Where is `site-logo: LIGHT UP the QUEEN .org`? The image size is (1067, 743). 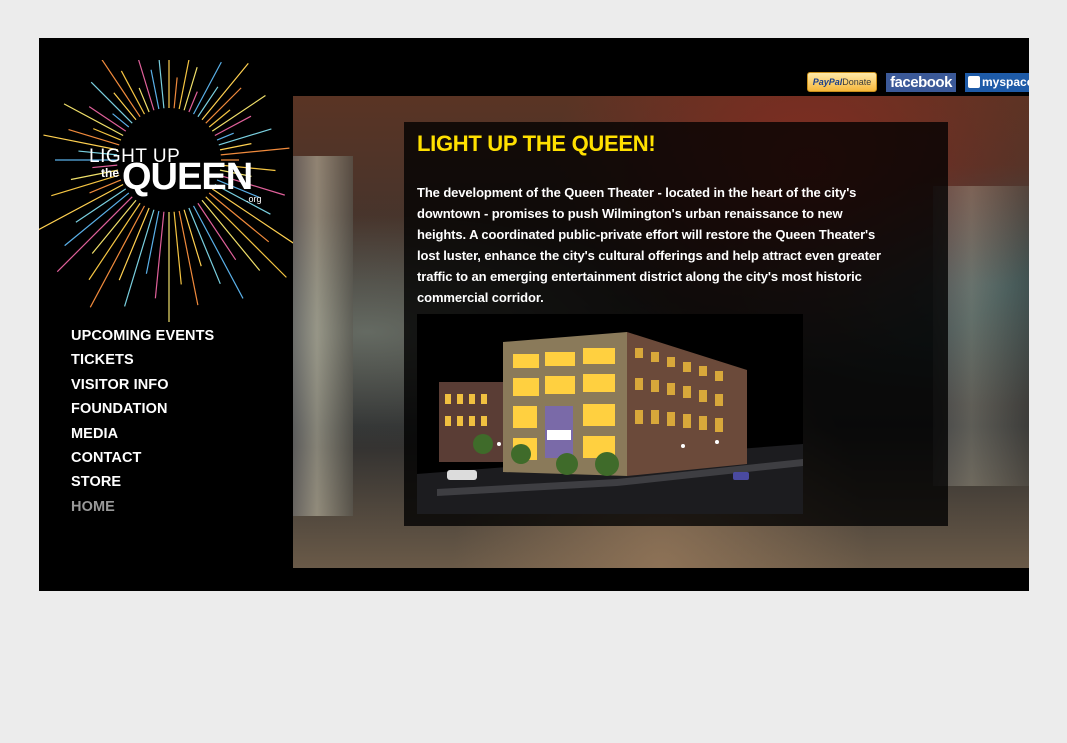
site-logo: LIGHT UP the QUEEN .org is located at coordinates (166, 205).